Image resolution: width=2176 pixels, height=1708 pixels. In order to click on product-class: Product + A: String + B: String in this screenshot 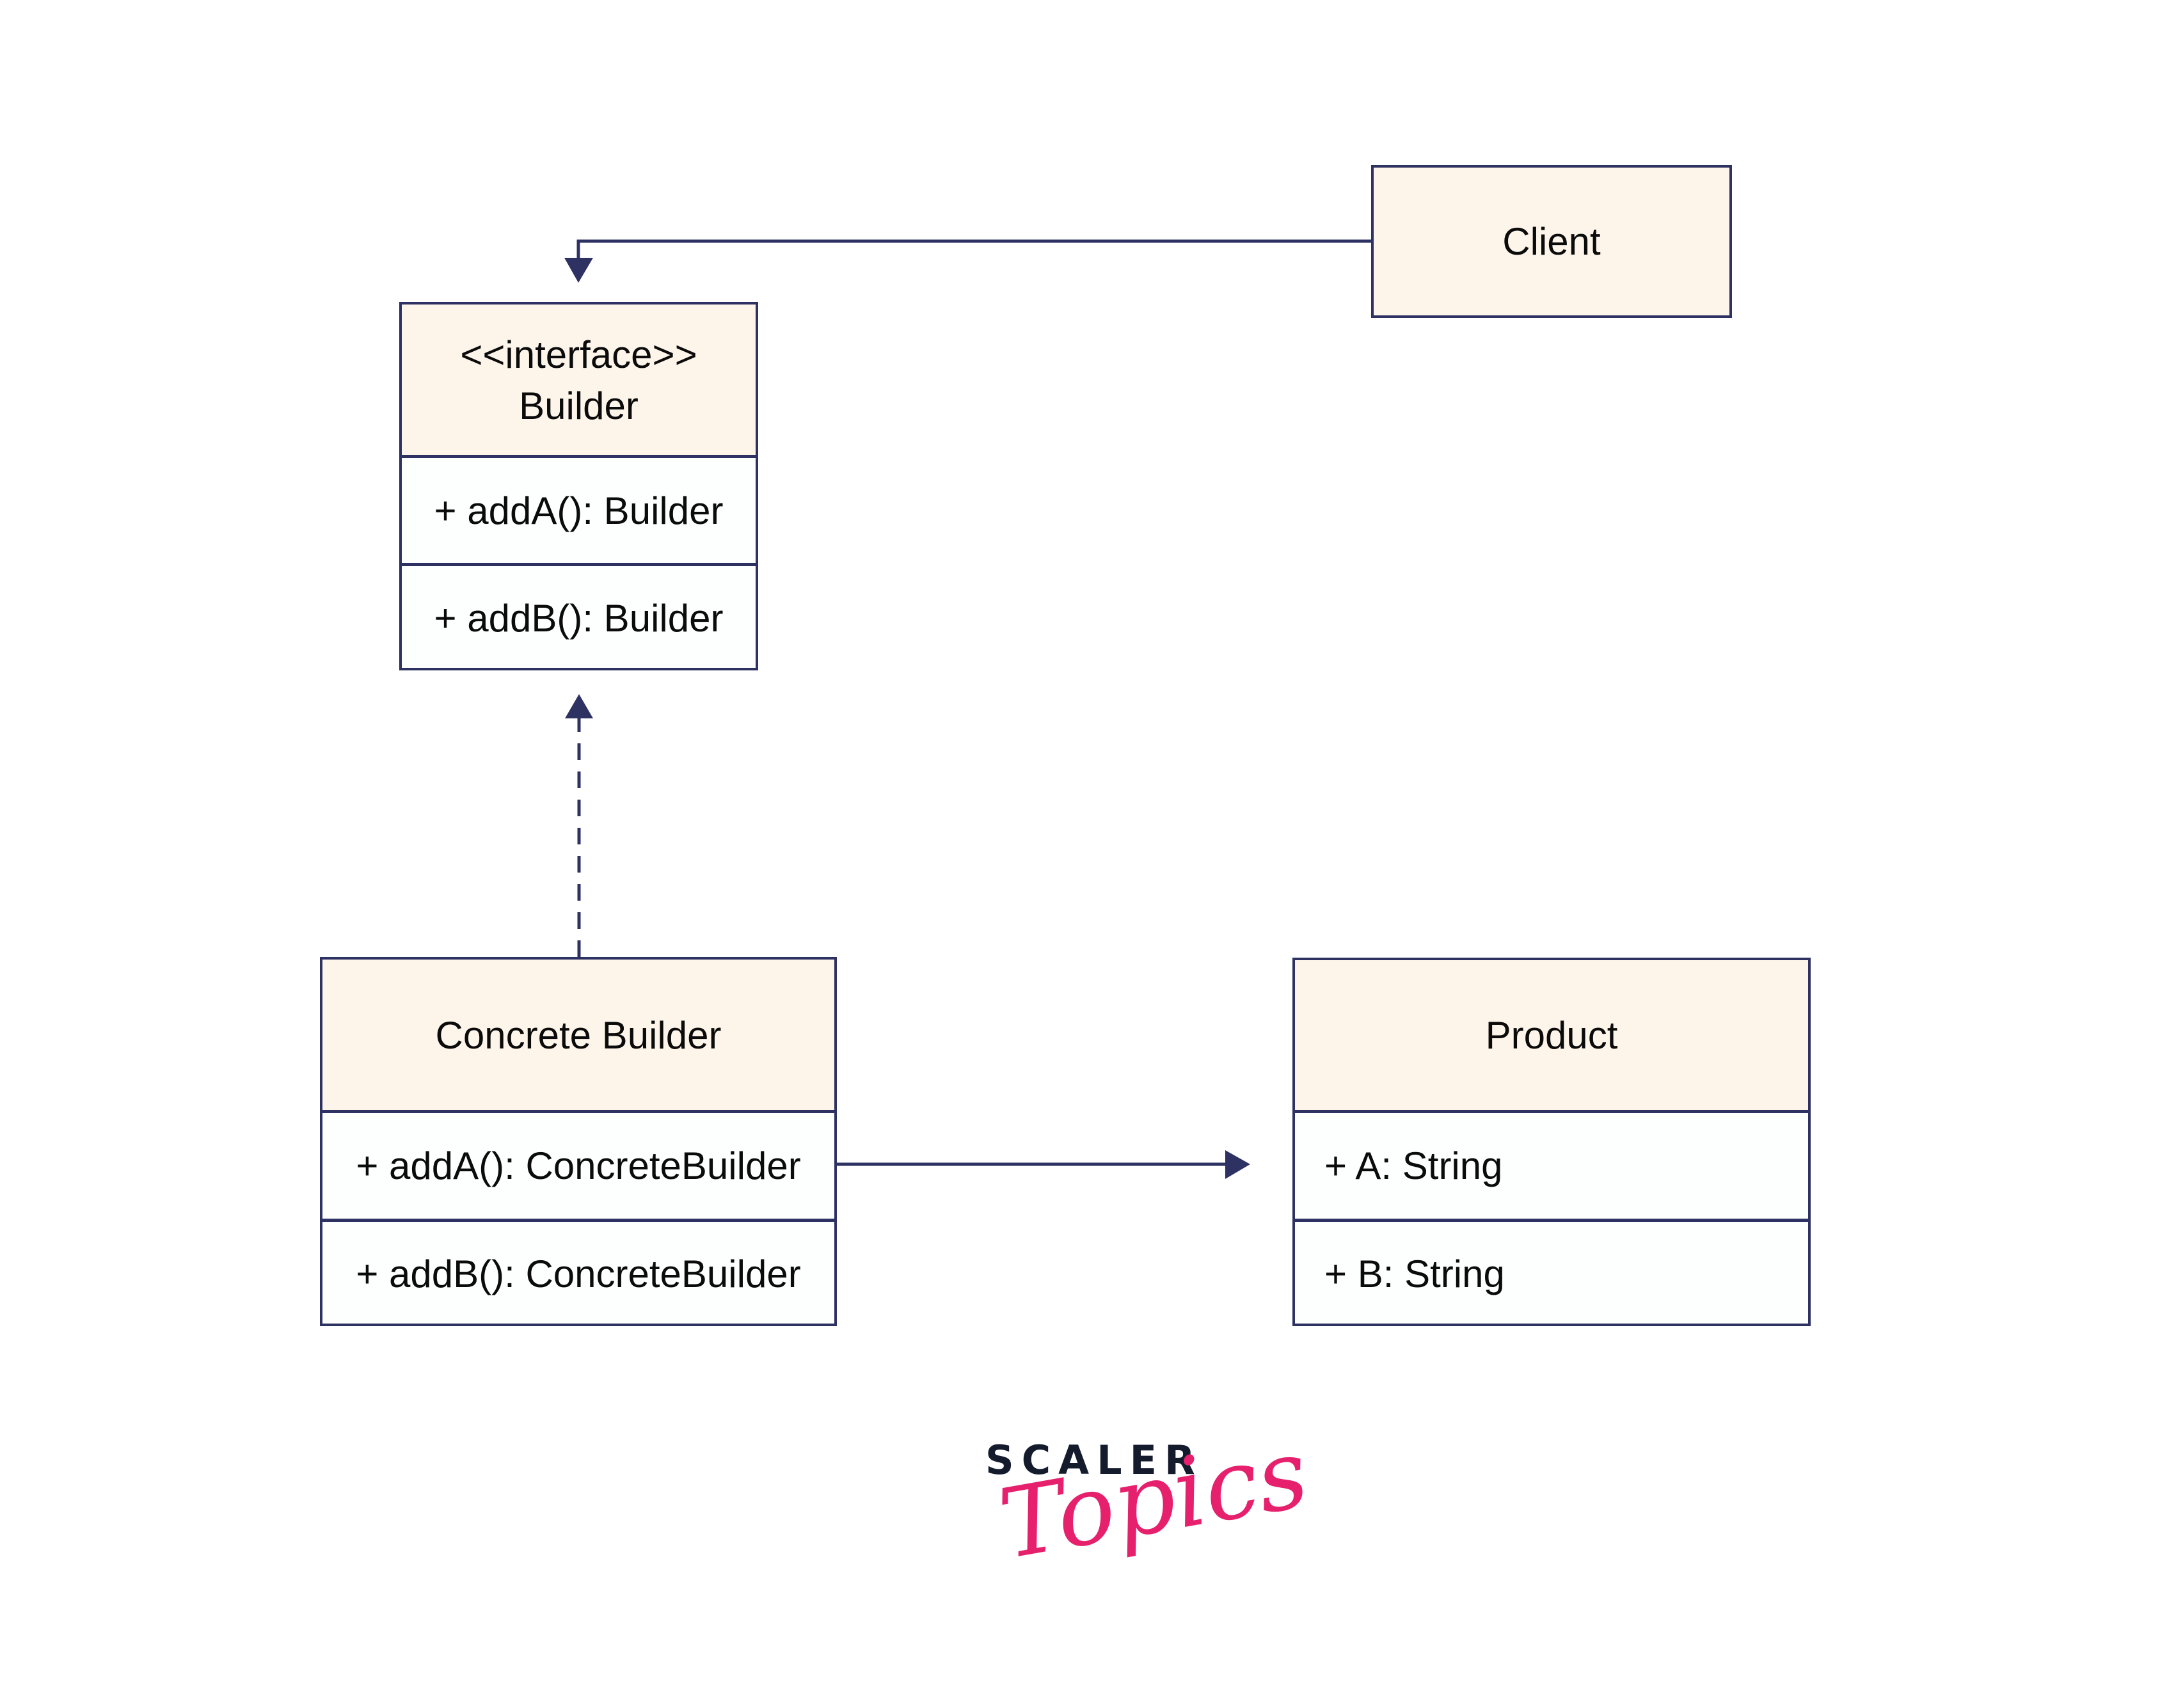, I will do `click(1551, 1142)`.